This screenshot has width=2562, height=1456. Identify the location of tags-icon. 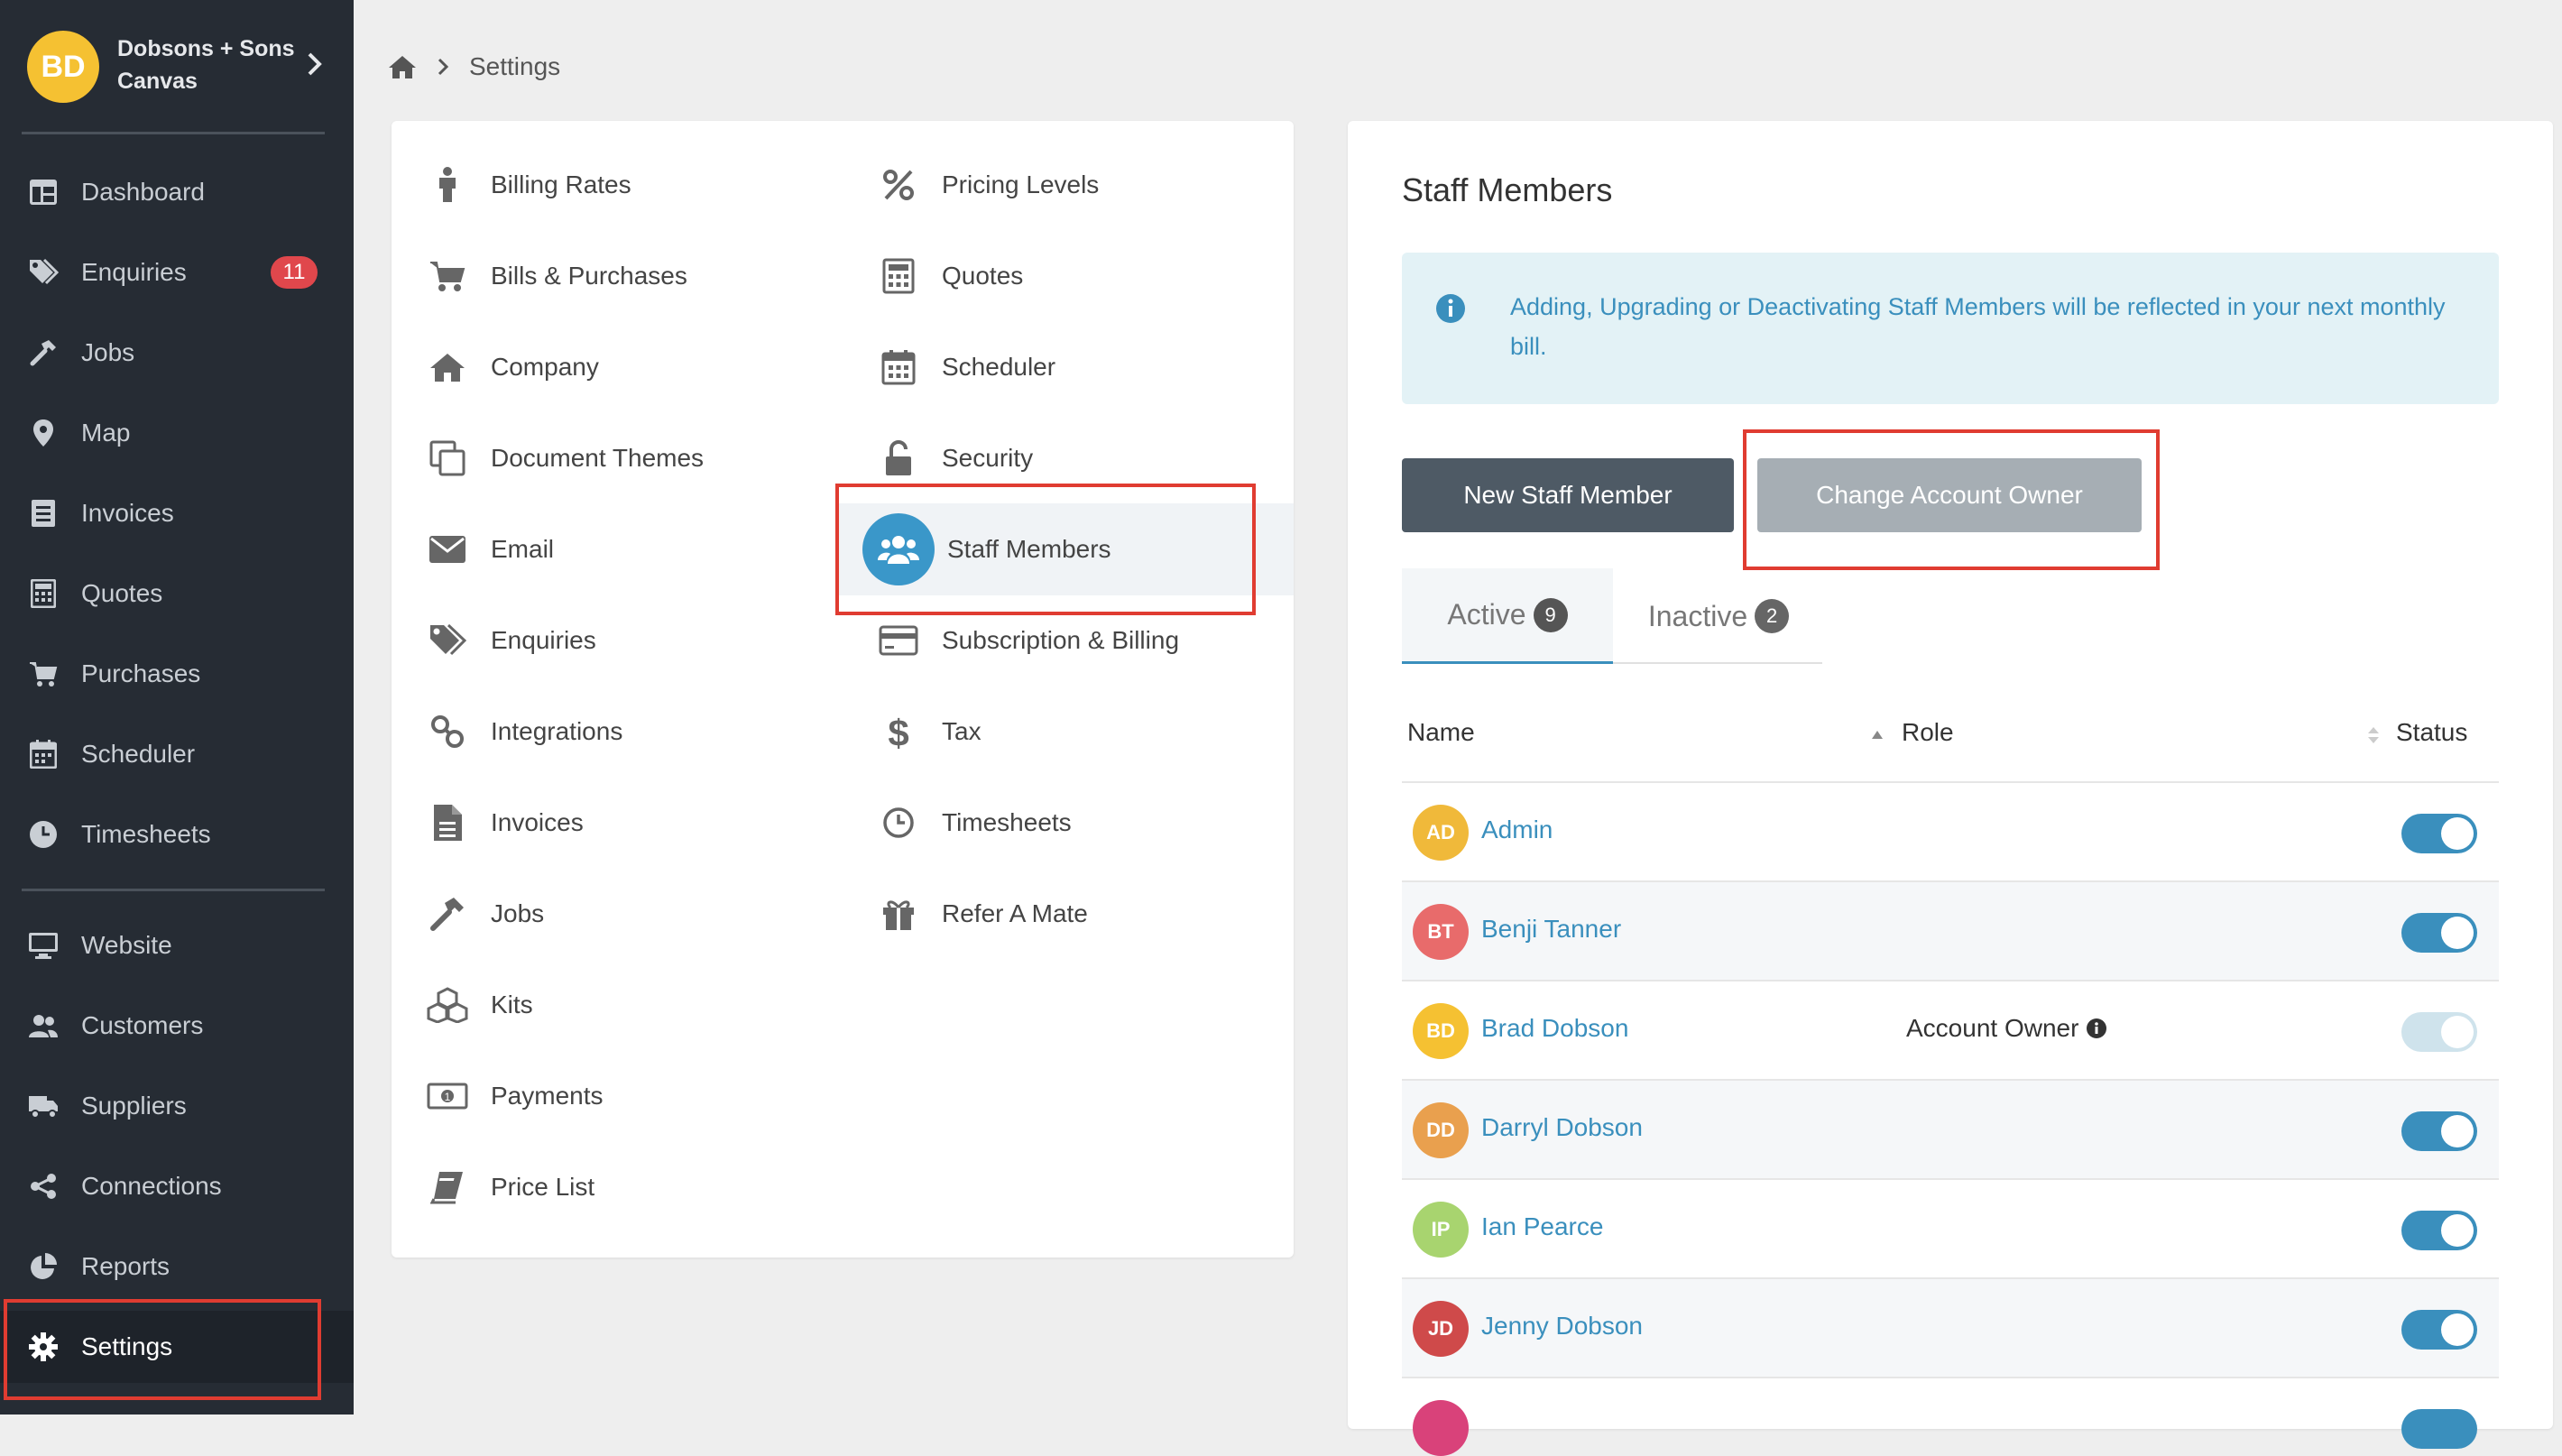
(447, 640).